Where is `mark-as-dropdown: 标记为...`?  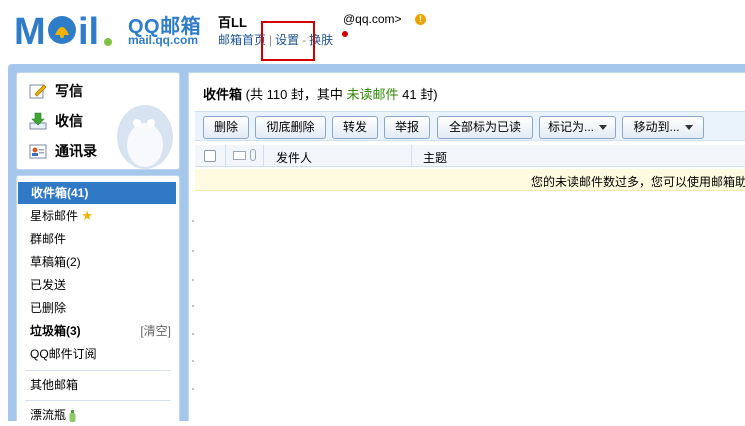
mark-as-dropdown: 标记为... is located at coordinates (577, 127).